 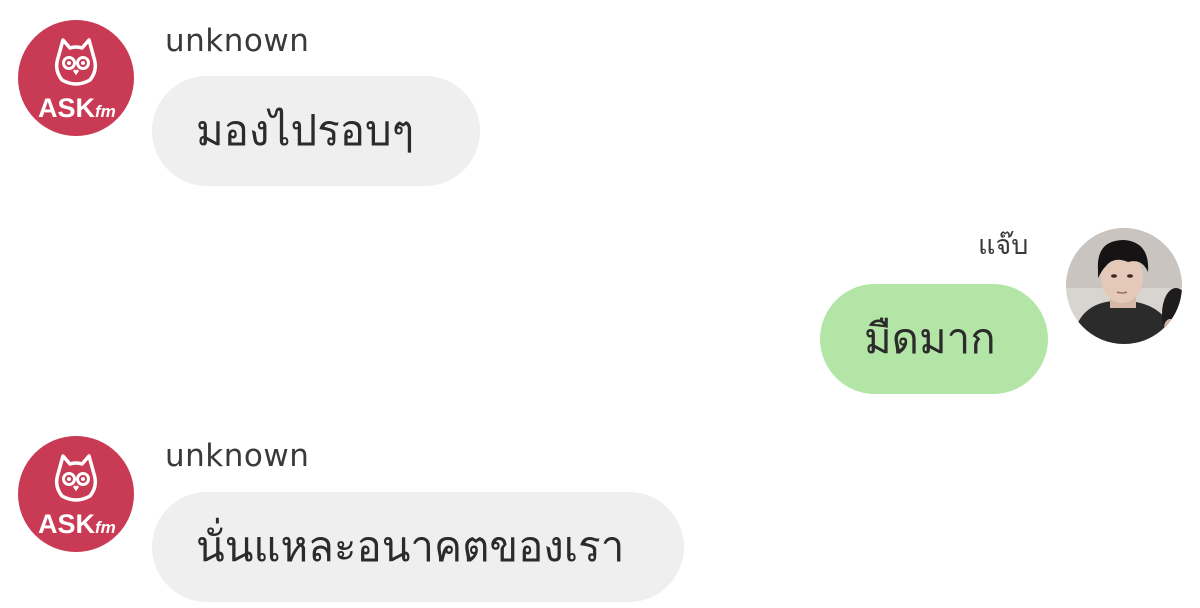 I want to click on profile-photo-image, so click(x=1124, y=286).